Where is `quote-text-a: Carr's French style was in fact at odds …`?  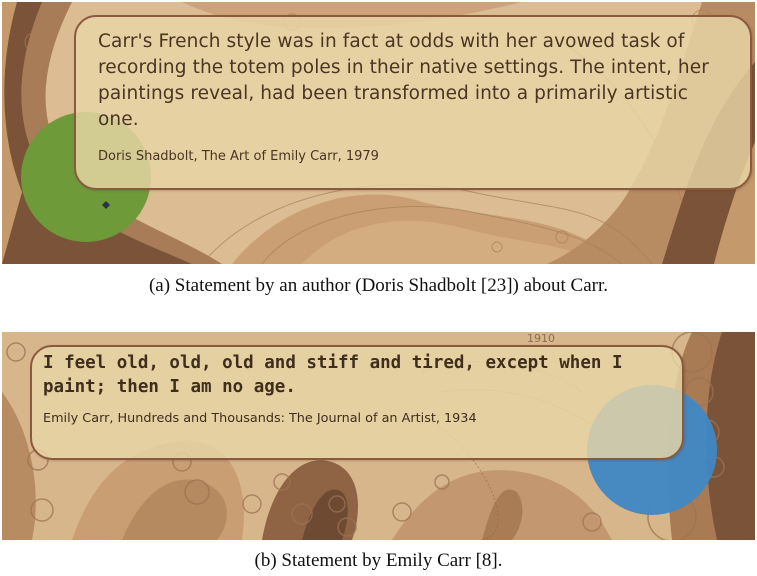
quote-text-a: Carr's French style was in fact at odds … is located at coordinates (403, 80).